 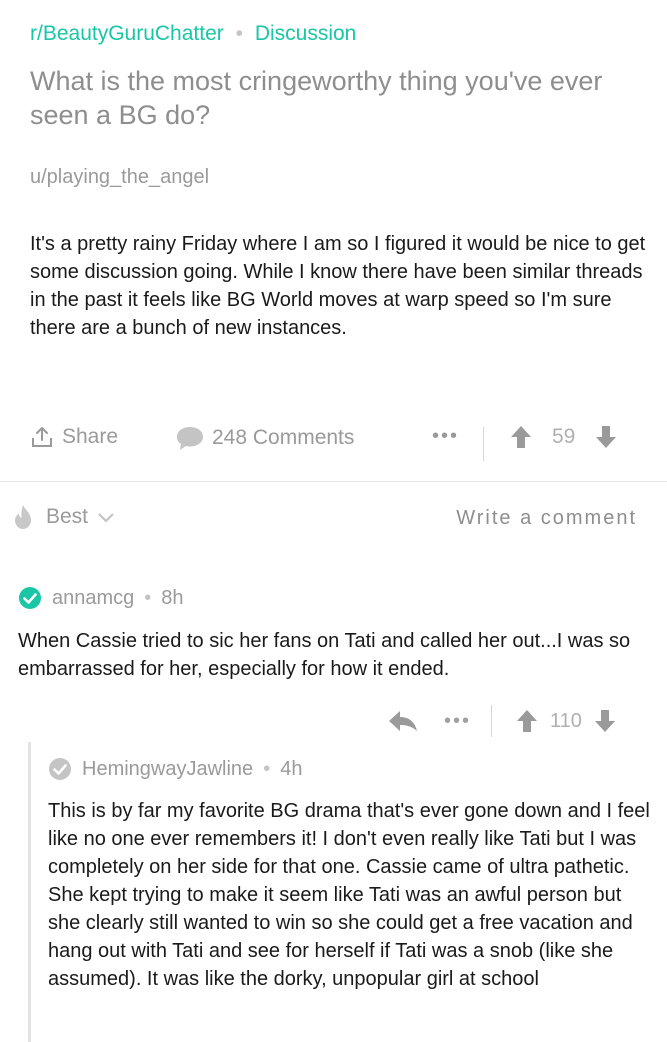 What do you see at coordinates (445, 436) in the screenshot?
I see `post-more-button: •••` at bounding box center [445, 436].